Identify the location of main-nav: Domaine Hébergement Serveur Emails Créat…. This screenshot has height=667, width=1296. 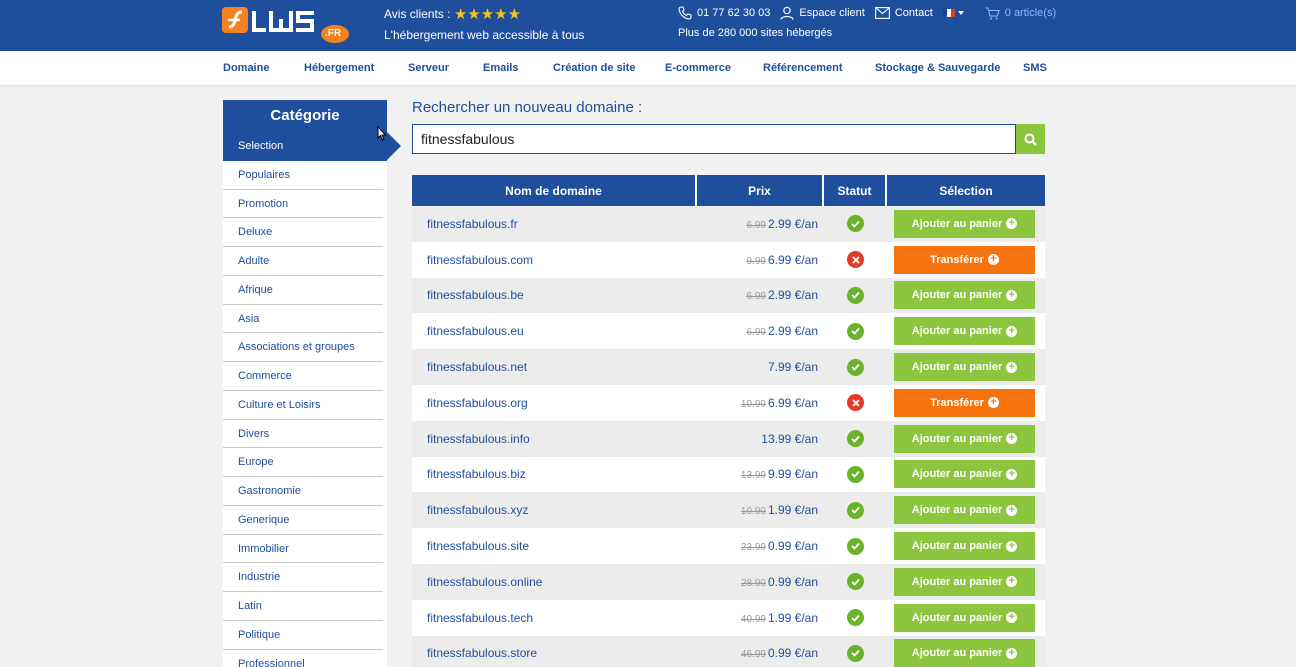
(648, 68).